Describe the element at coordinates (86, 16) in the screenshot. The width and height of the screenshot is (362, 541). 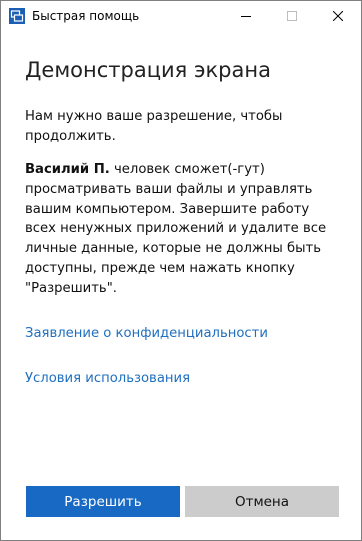
I see `window-title: Быстрая помощь` at that location.